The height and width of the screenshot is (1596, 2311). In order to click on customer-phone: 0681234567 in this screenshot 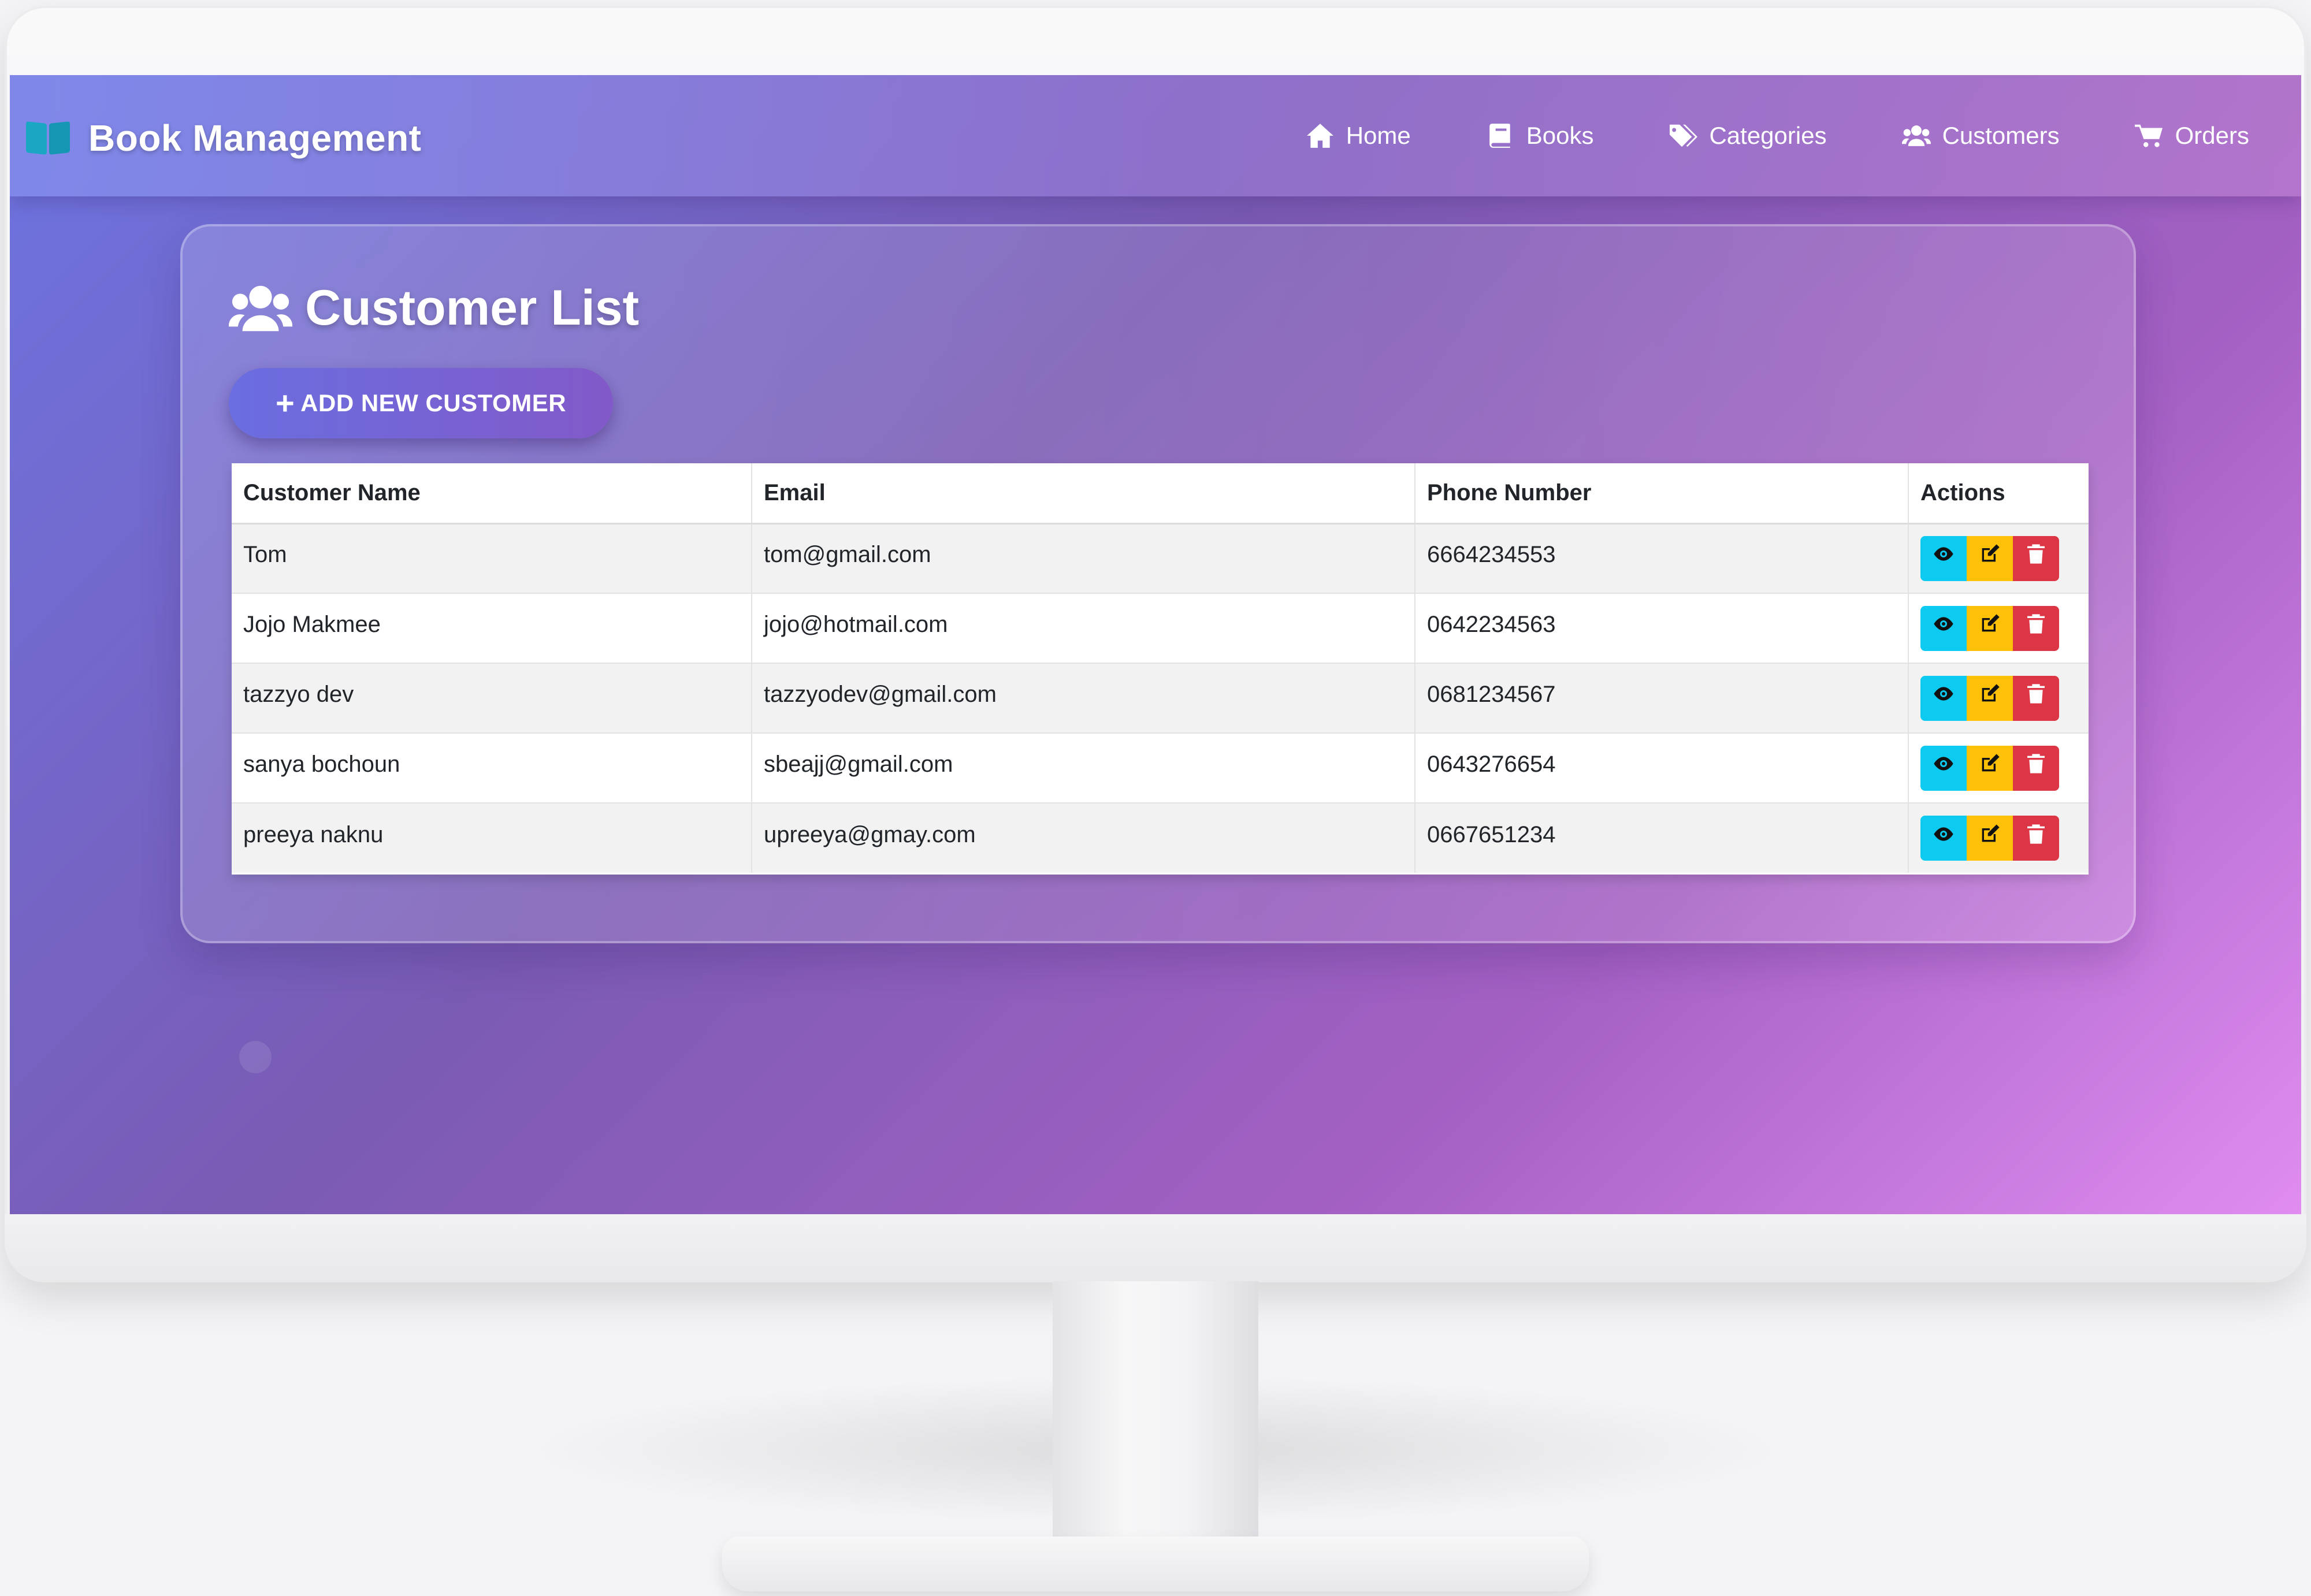, I will do `click(1491, 694)`.